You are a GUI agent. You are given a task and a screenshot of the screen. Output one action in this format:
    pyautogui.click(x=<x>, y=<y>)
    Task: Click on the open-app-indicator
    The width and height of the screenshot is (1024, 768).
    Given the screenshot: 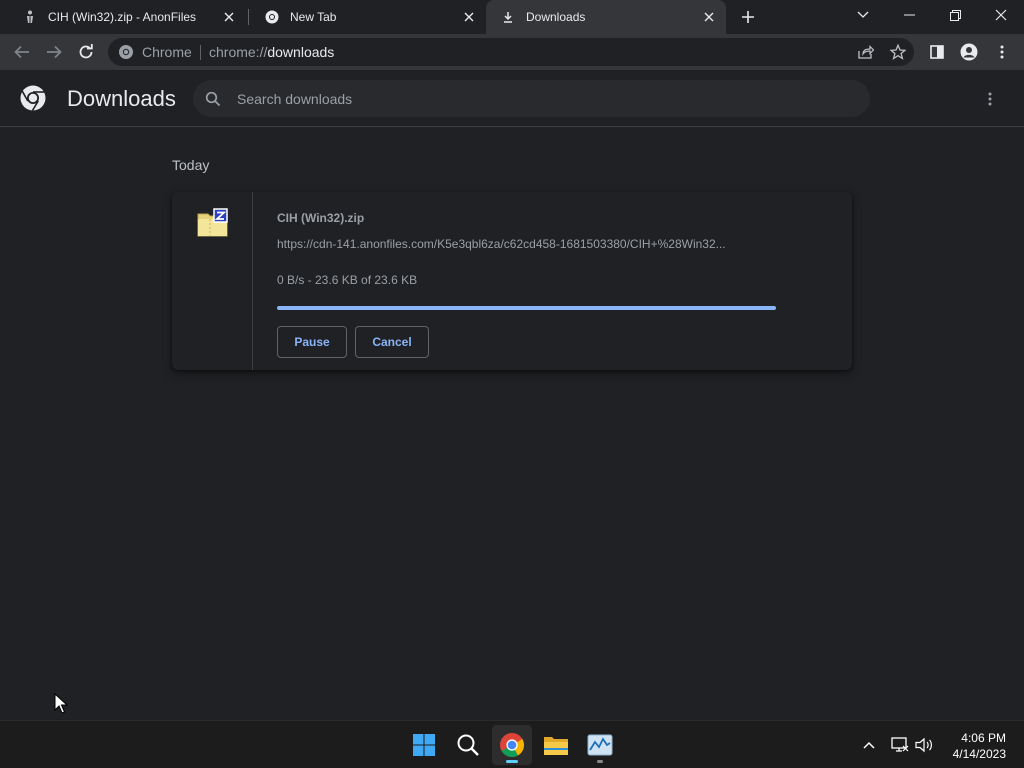 What is the action you would take?
    pyautogui.click(x=600, y=761)
    